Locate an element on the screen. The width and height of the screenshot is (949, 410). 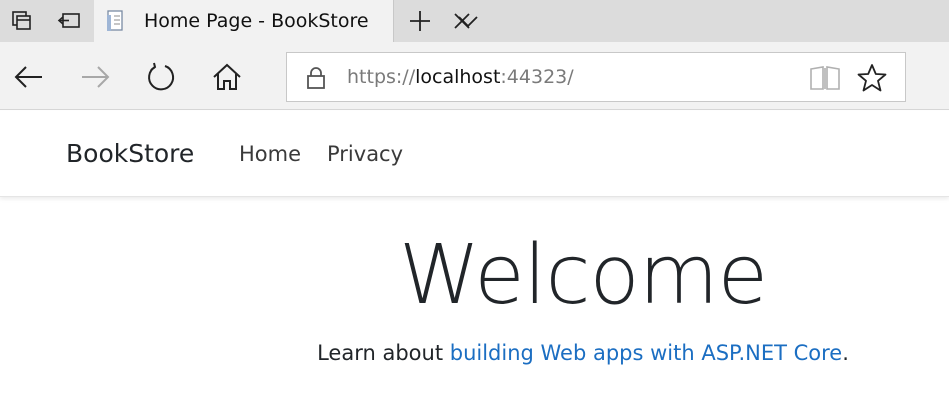
active-tab: Home Page - BookStore is located at coordinates (282, 21).